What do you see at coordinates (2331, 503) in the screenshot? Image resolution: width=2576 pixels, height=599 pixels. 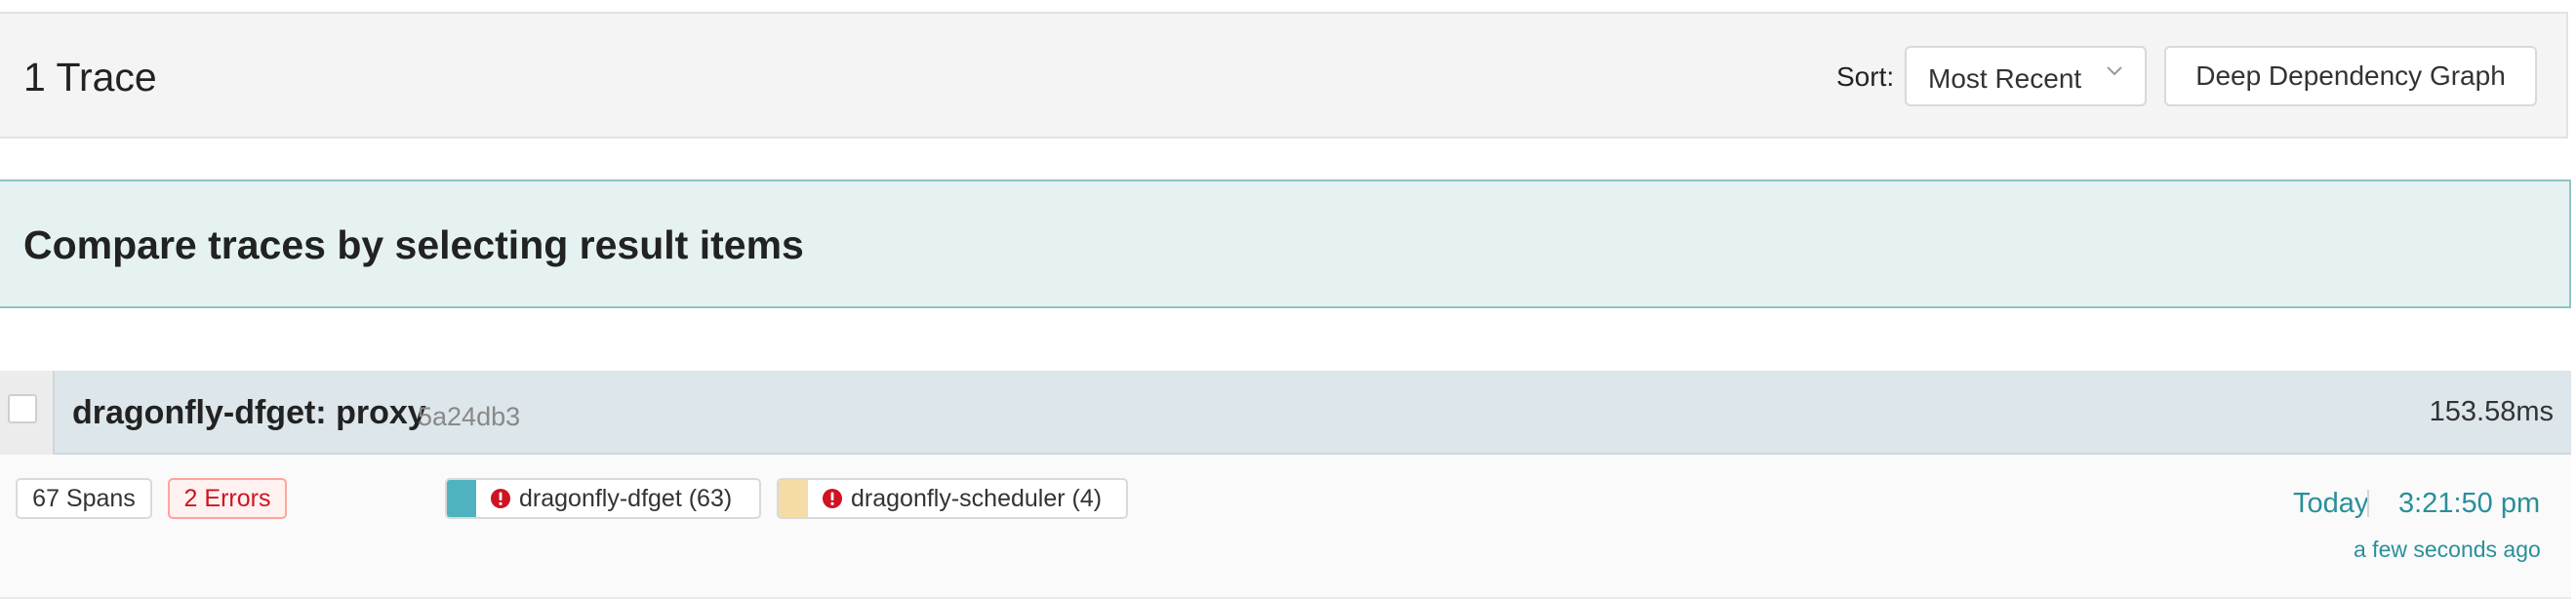 I see `trace-start-date: Today` at bounding box center [2331, 503].